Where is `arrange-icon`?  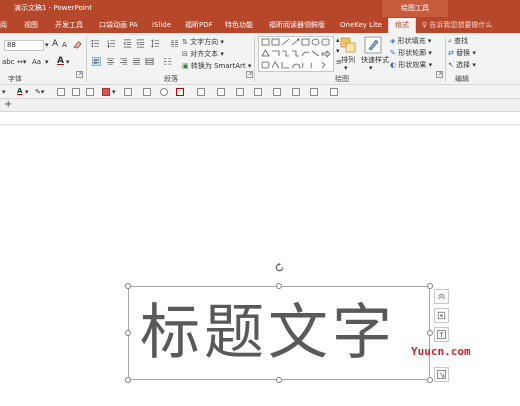 arrange-icon is located at coordinates (348, 45).